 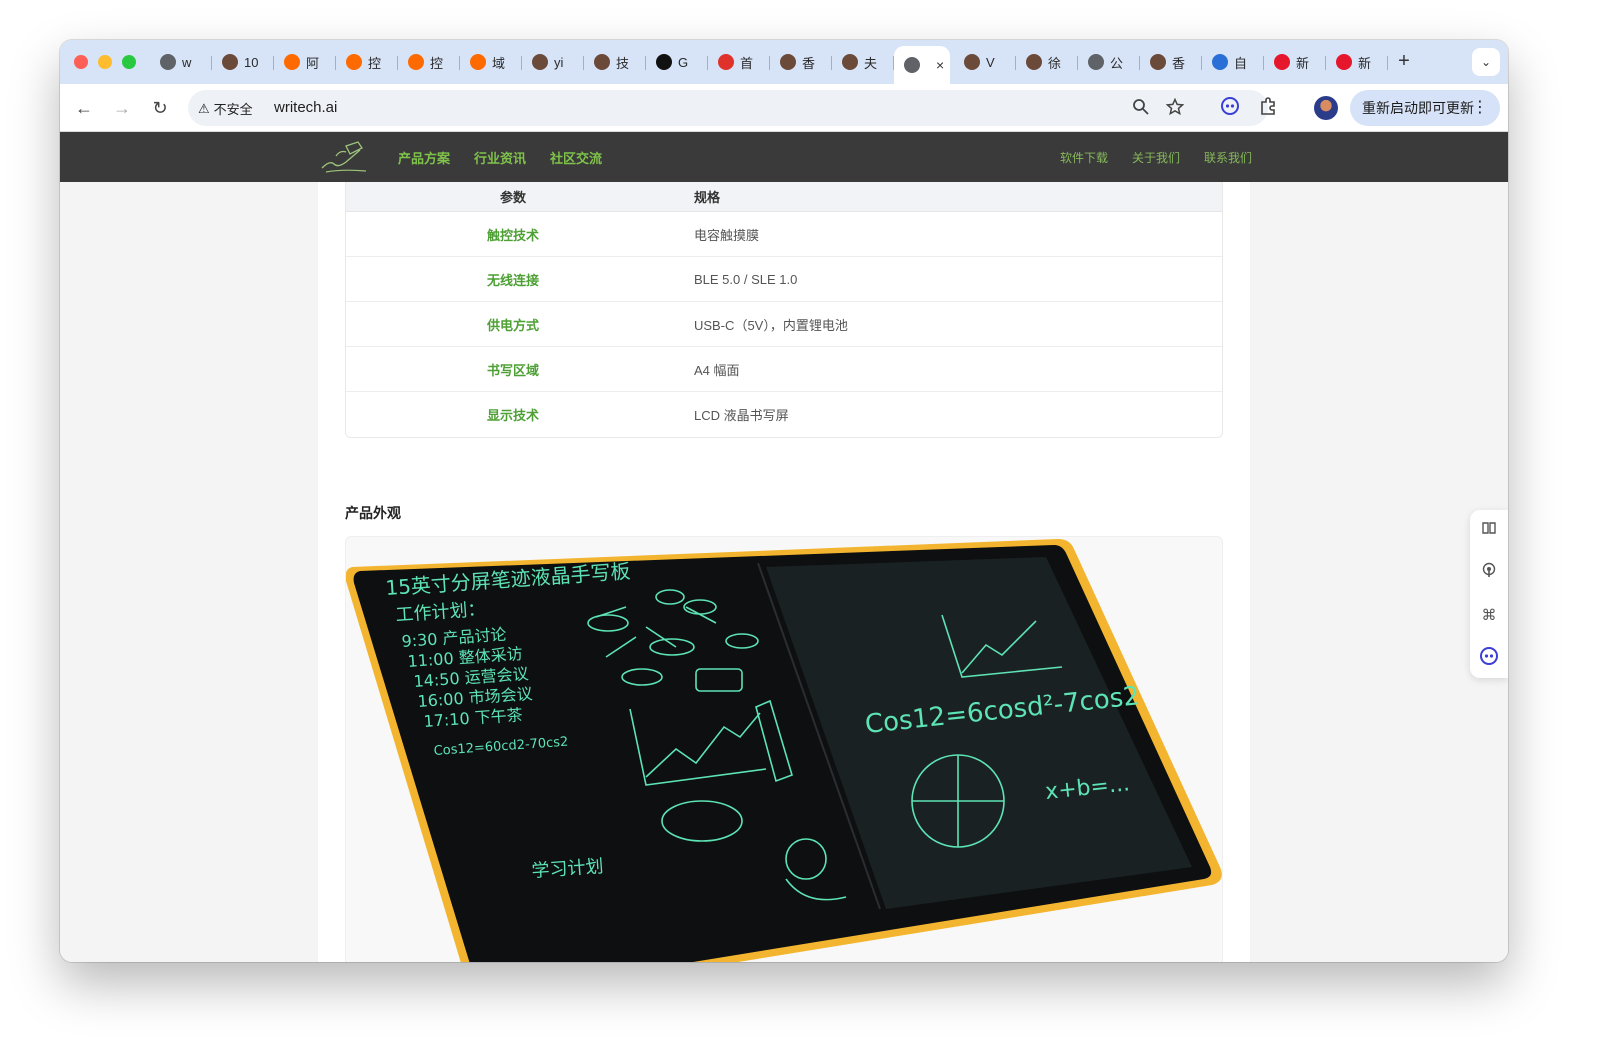 I want to click on tab-title: yi, so click(x=559, y=62).